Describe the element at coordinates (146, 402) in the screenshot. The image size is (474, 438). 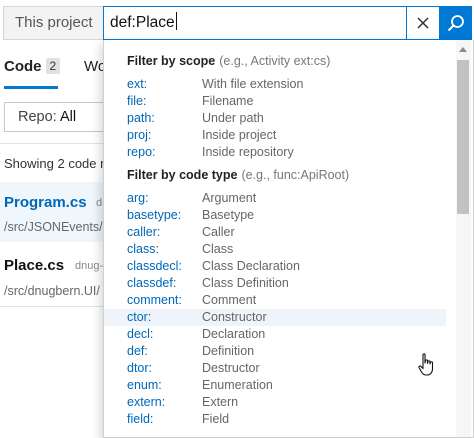
I see `filter-keyword: extern:` at that location.